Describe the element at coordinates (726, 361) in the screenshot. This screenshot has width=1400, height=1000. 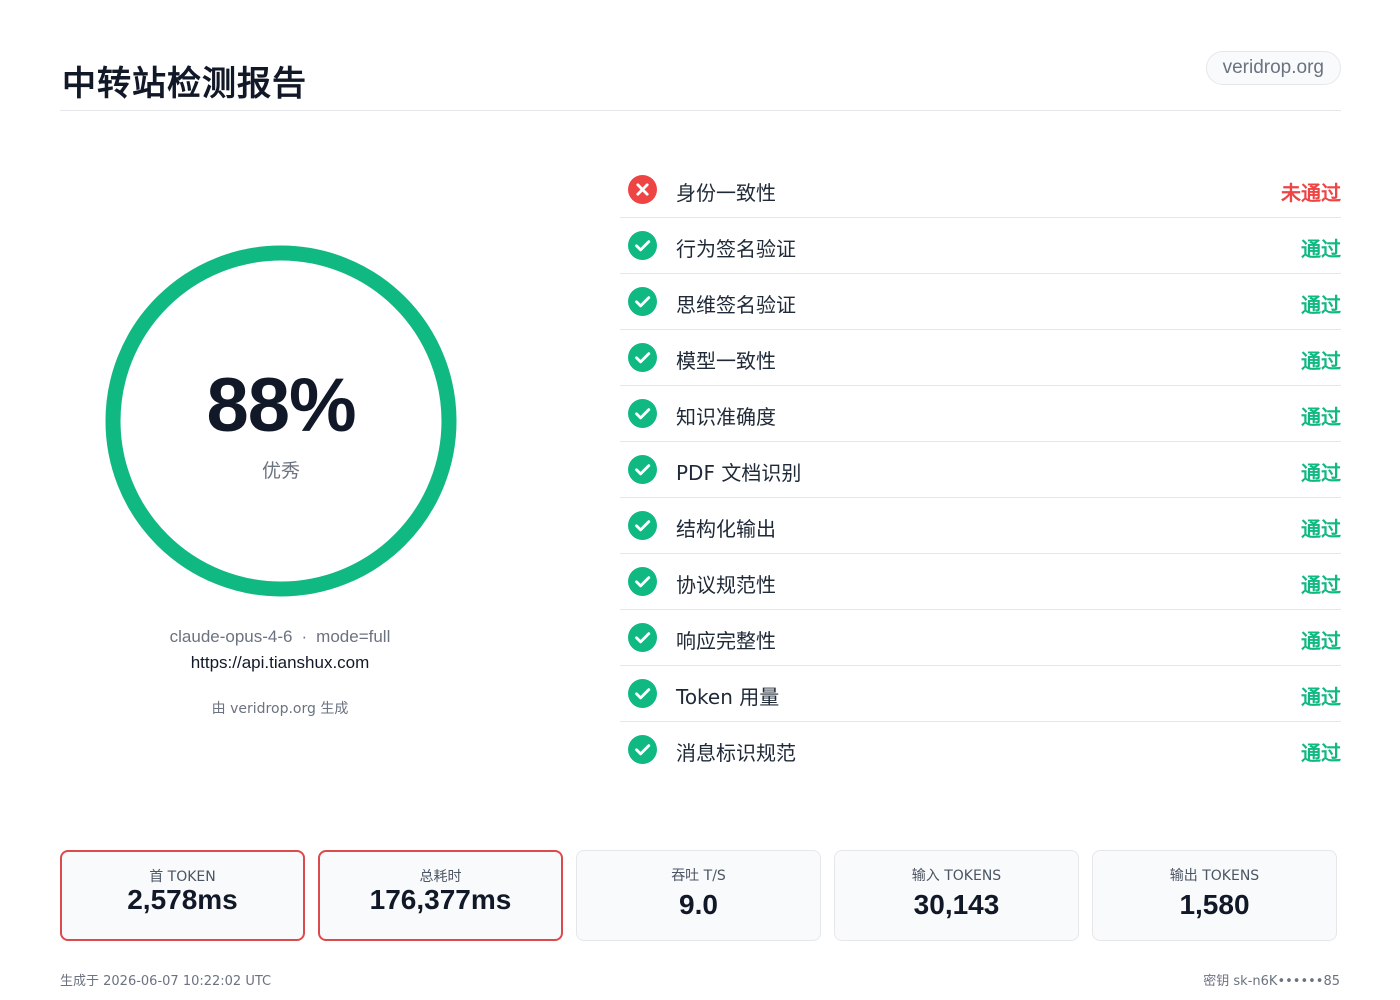
I see `check-name: 模型一致性` at that location.